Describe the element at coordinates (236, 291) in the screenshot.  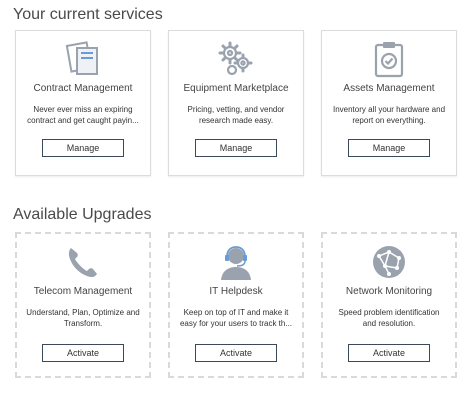
I see `card-title: IT Helpdesk` at that location.